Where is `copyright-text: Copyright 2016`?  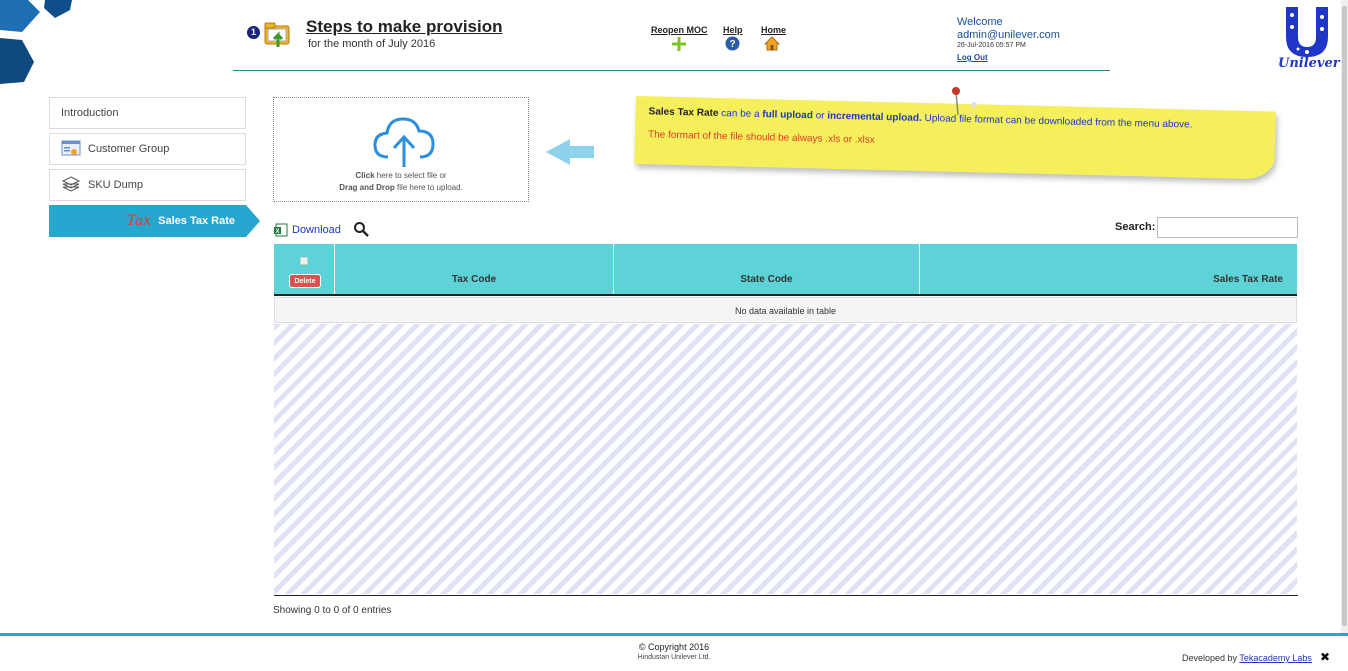 copyright-text: Copyright 2016 is located at coordinates (679, 647).